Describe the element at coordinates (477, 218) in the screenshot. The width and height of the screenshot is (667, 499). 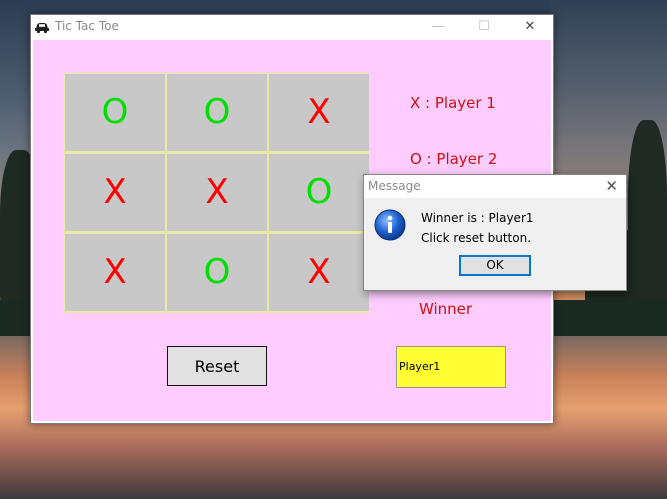
I see `dialog-message-line1: Winner is : Player1` at that location.